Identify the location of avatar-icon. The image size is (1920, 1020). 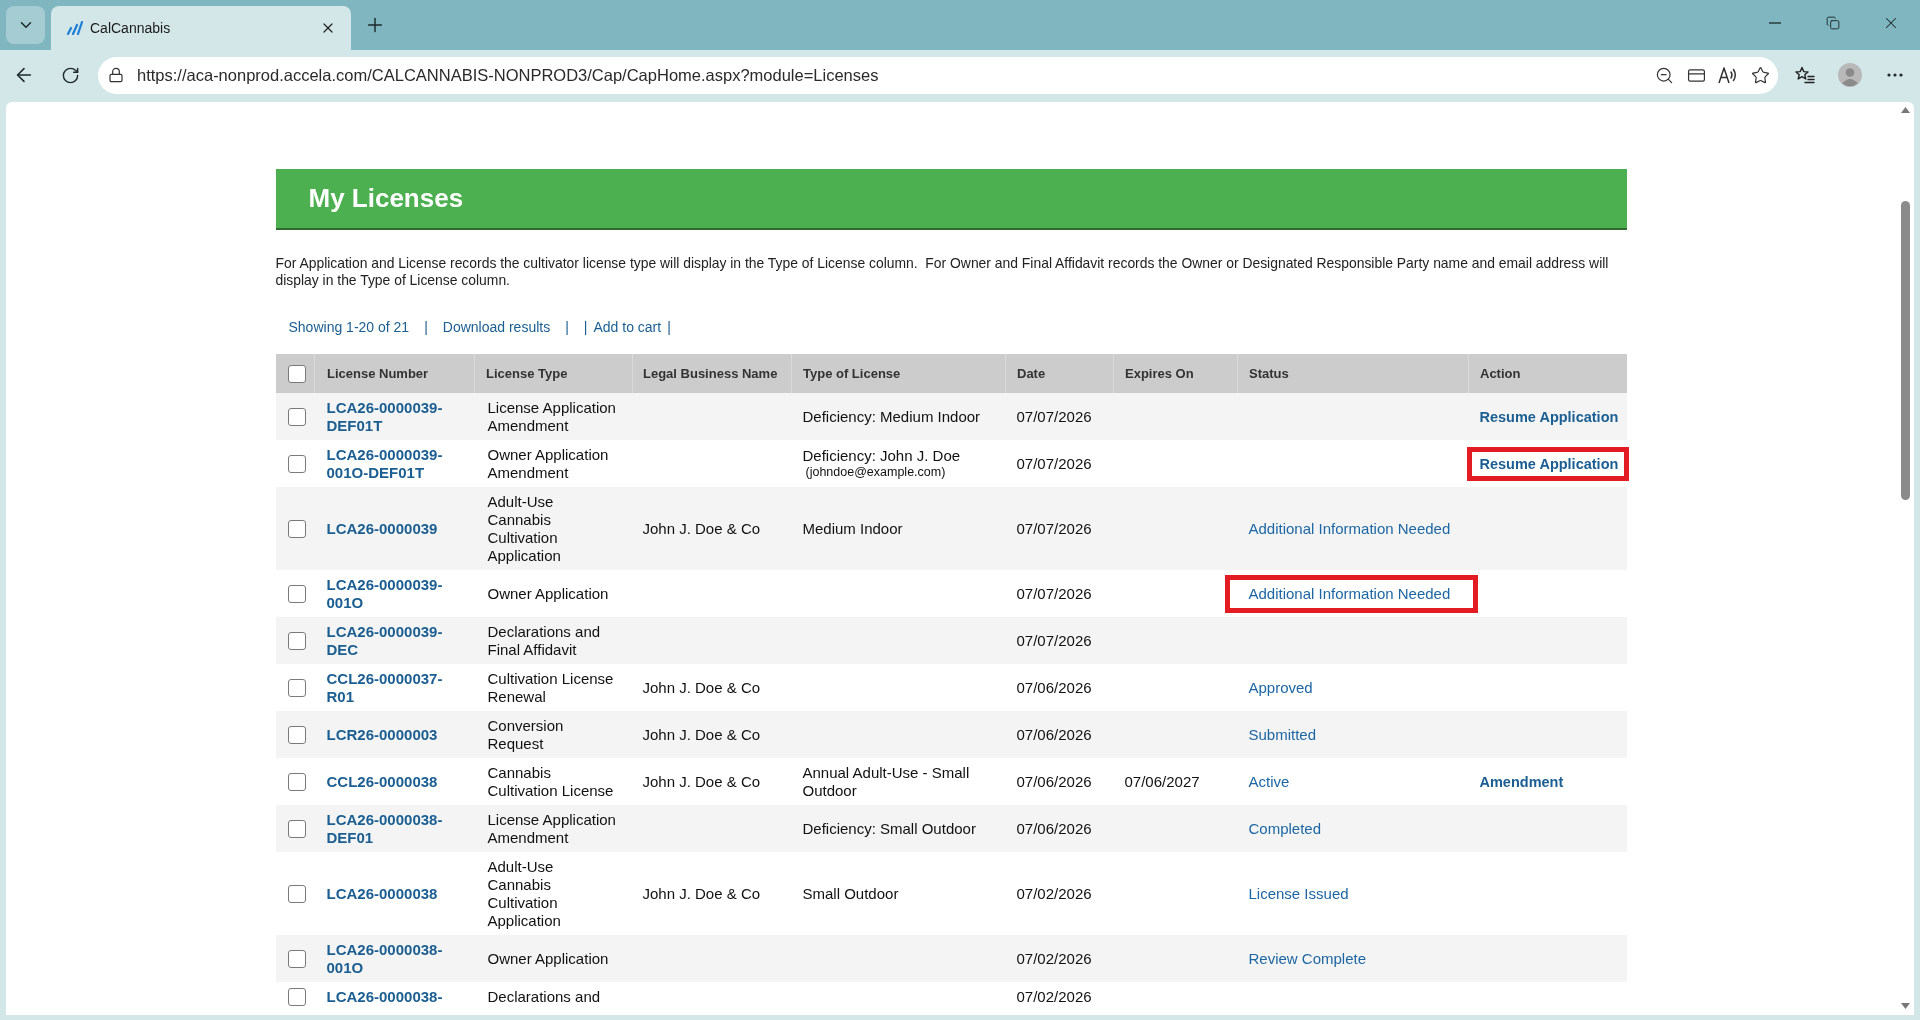
(1850, 75).